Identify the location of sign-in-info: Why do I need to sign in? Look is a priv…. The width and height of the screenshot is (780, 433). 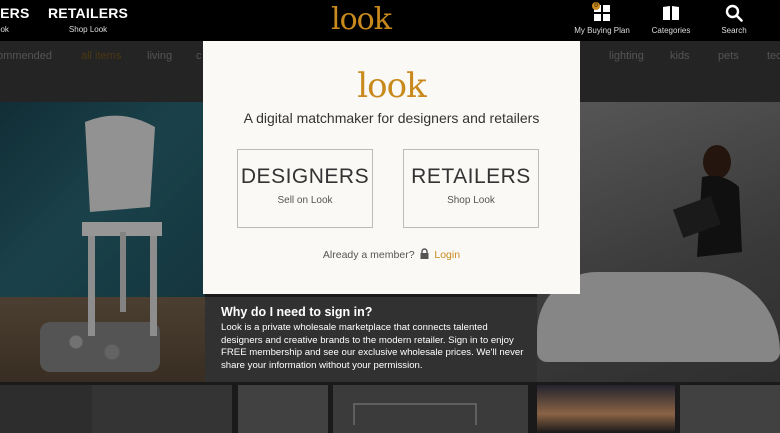
(376, 338).